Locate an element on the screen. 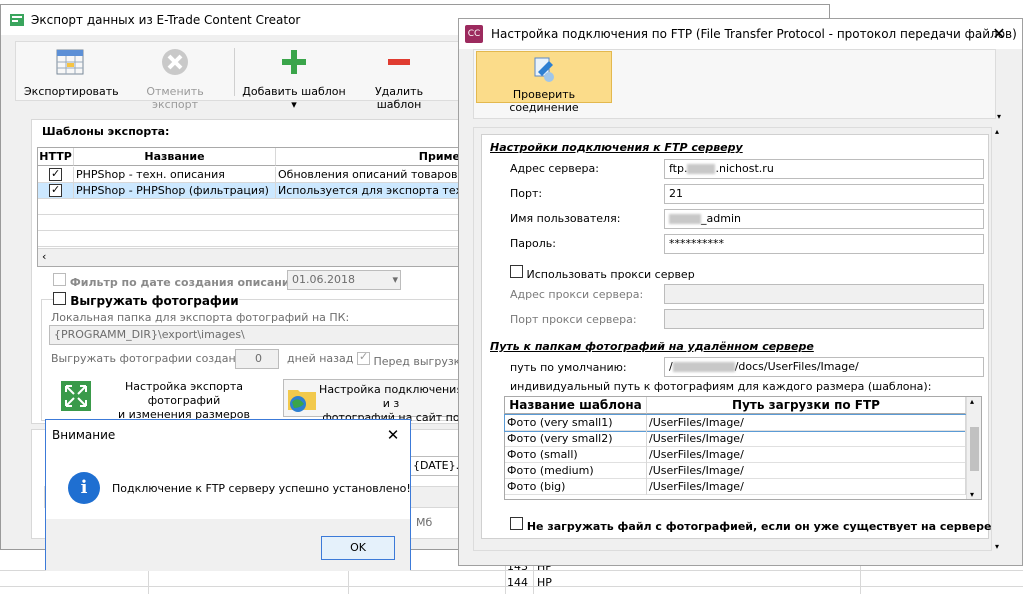  template-note: Используется для экспорта технич is located at coordinates (370, 190).